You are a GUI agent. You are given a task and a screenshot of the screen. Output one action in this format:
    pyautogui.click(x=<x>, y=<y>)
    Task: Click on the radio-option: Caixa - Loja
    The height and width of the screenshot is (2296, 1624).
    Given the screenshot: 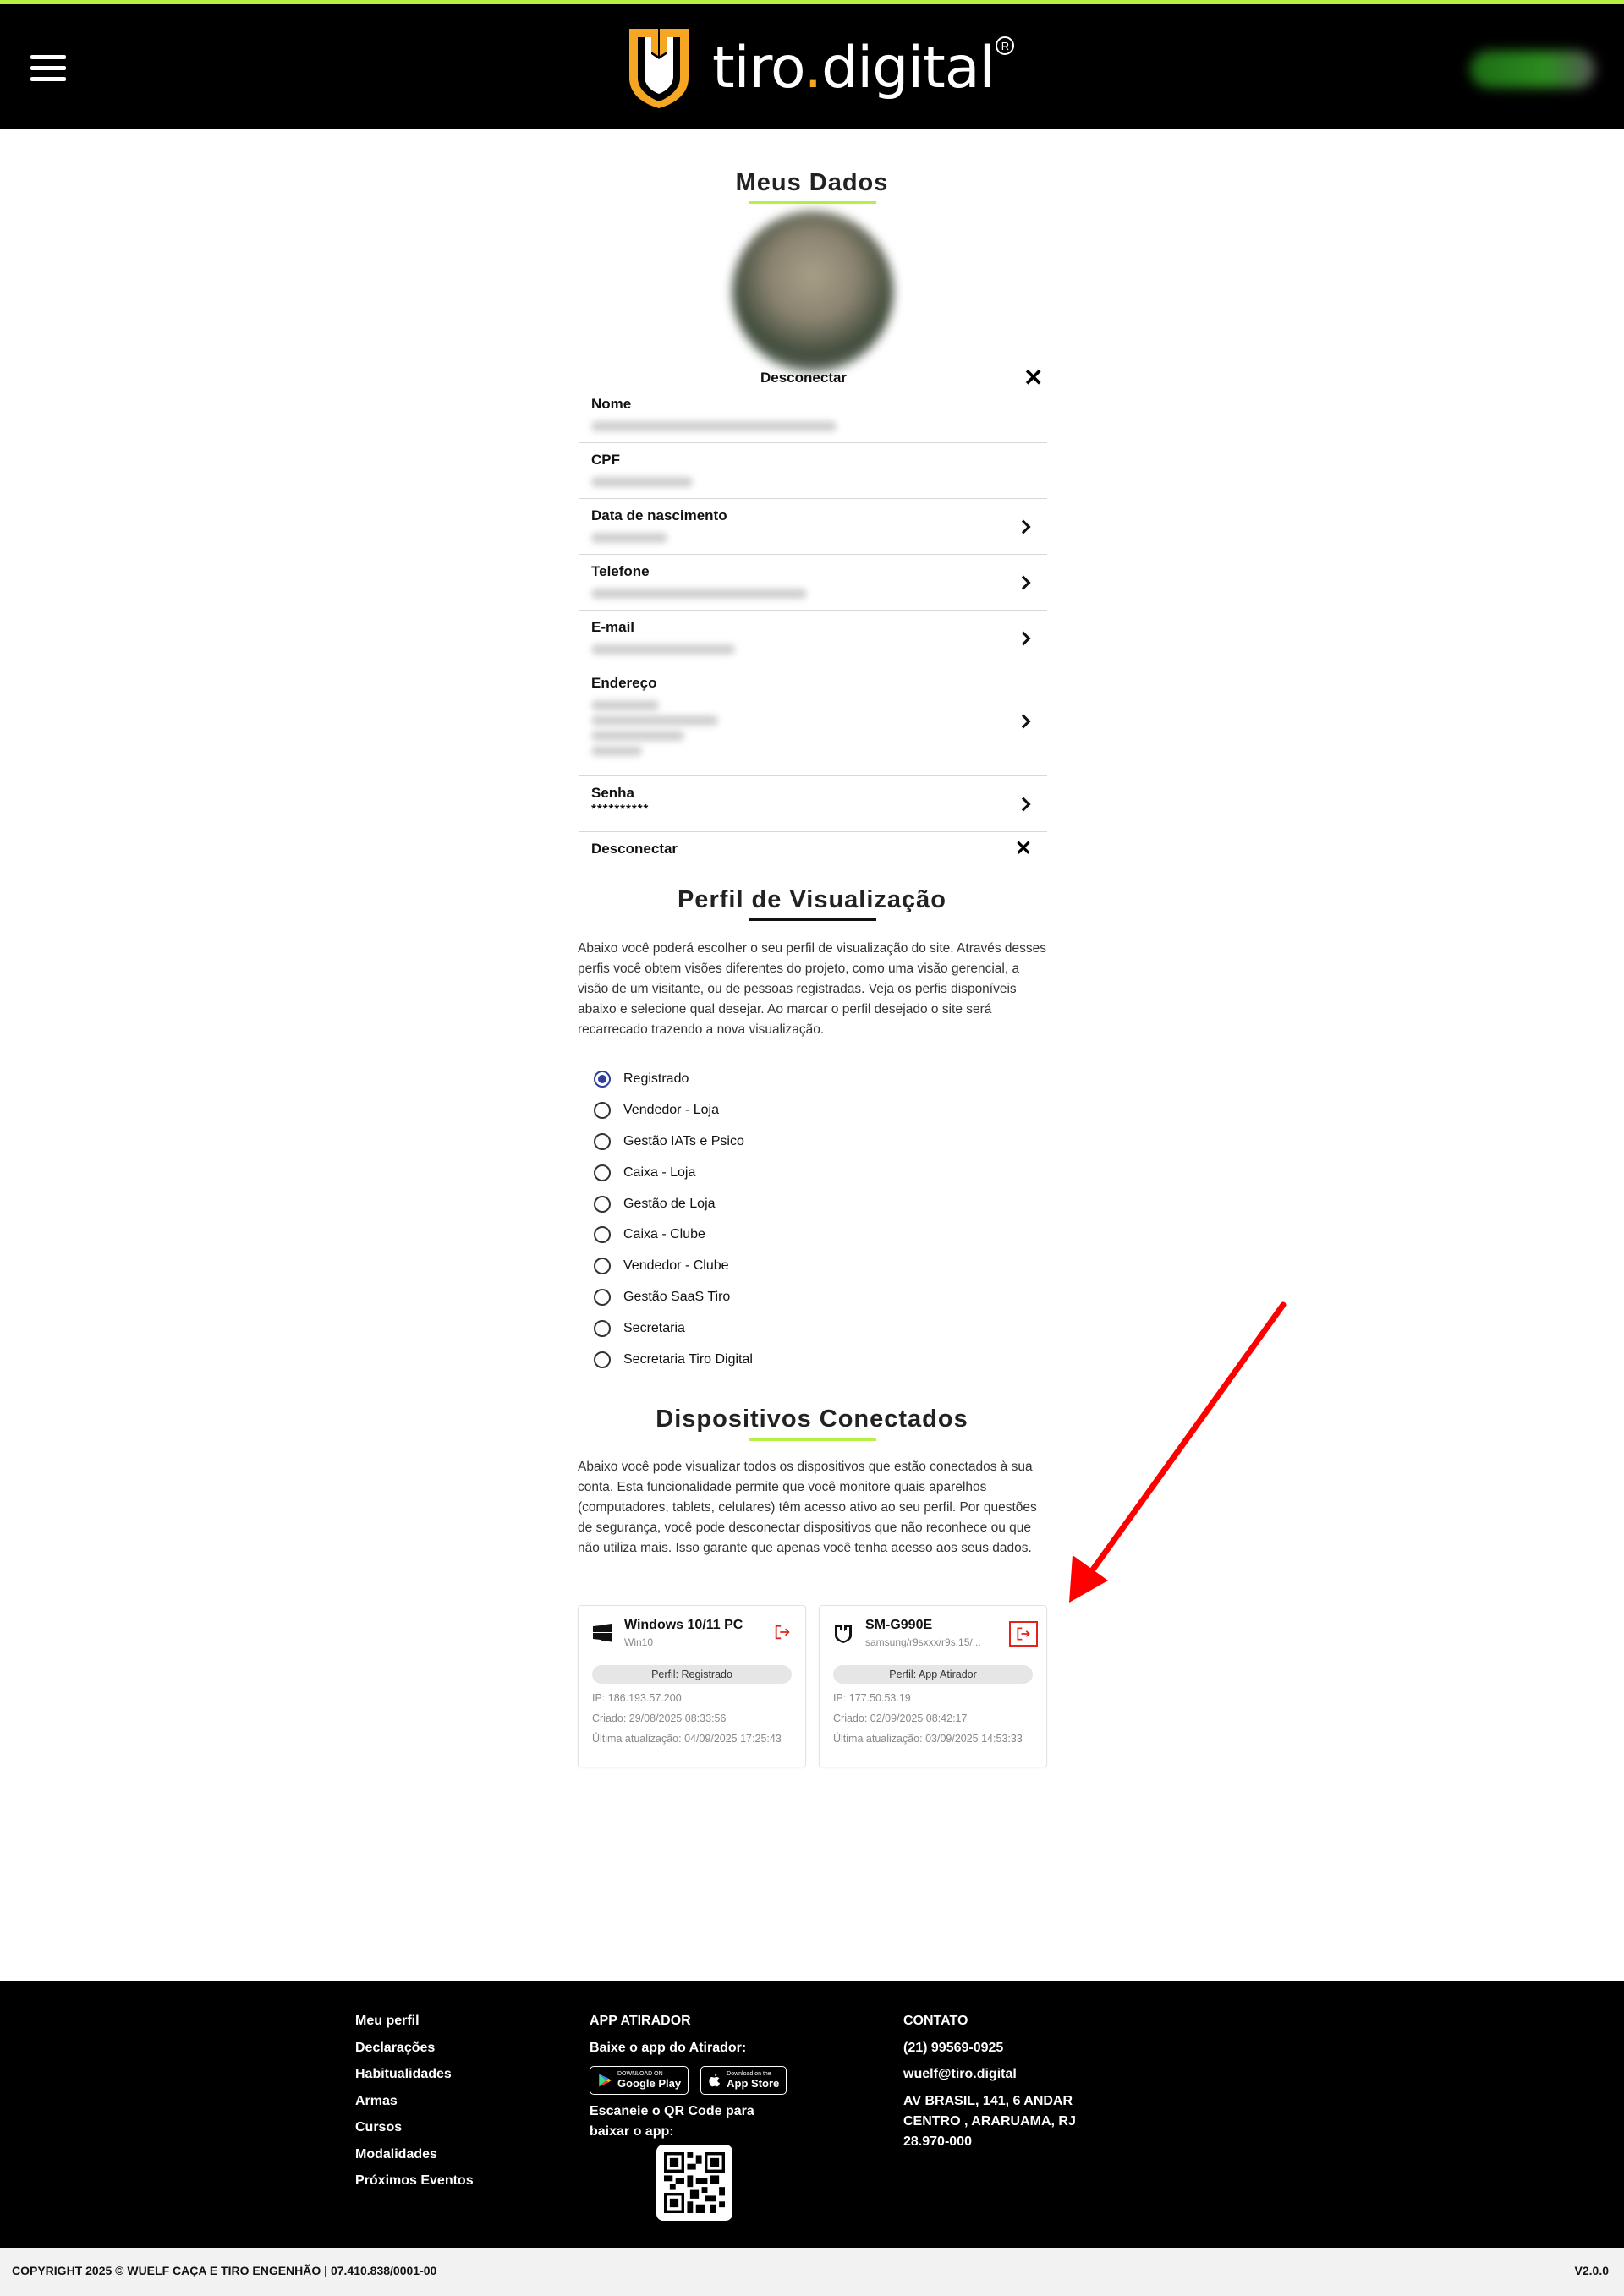 What is the action you would take?
    pyautogui.click(x=674, y=1172)
    